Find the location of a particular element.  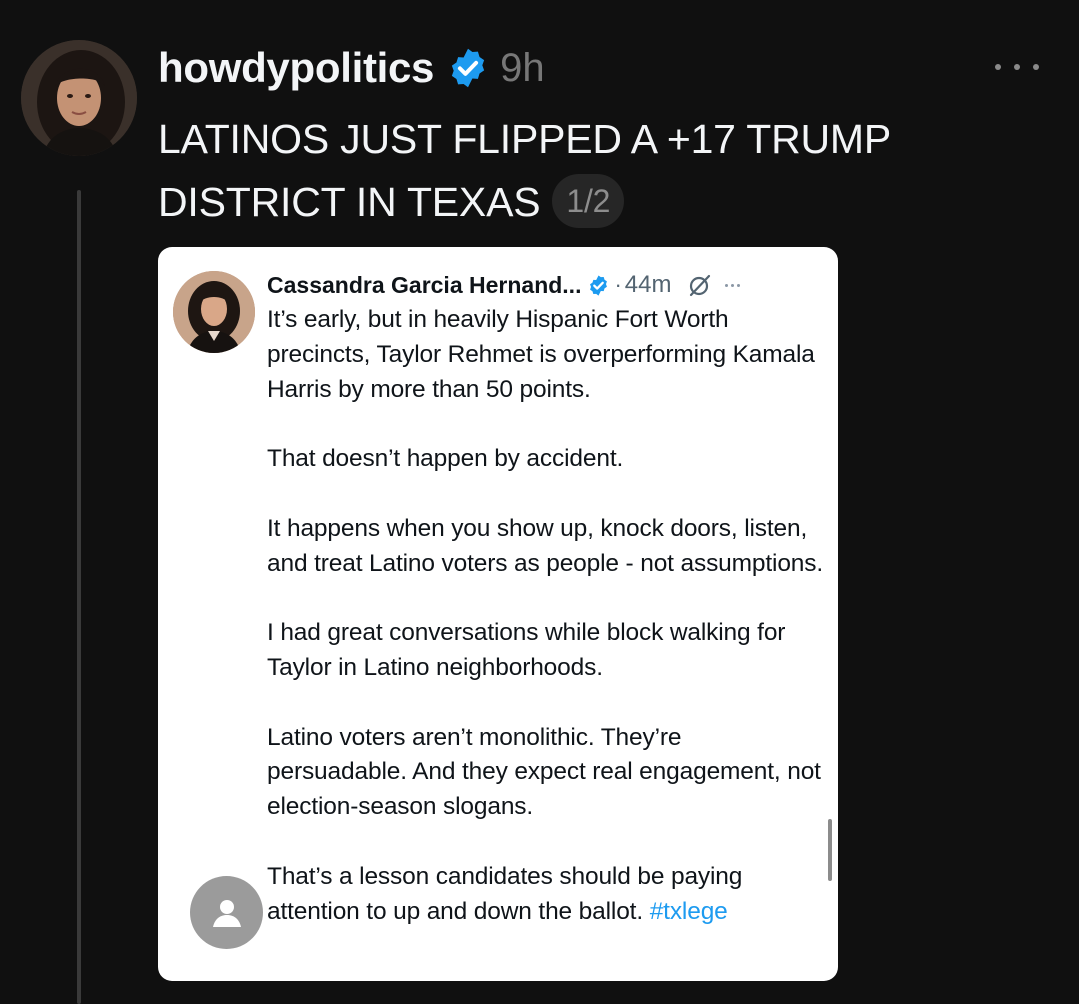

person-placeholder-icon is located at coordinates (226, 913).